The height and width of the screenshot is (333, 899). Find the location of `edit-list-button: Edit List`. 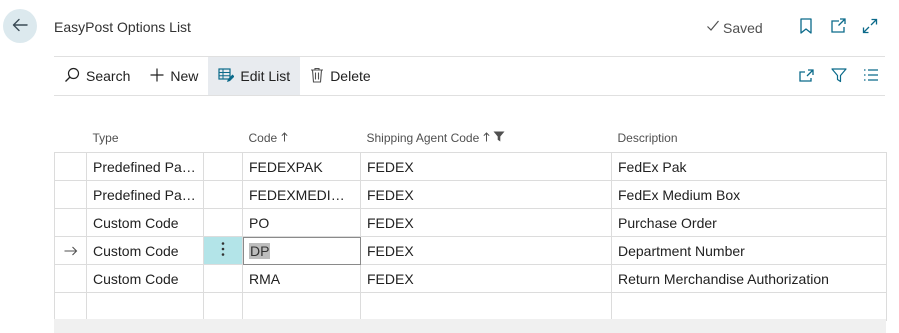

edit-list-button: Edit List is located at coordinates (254, 76).